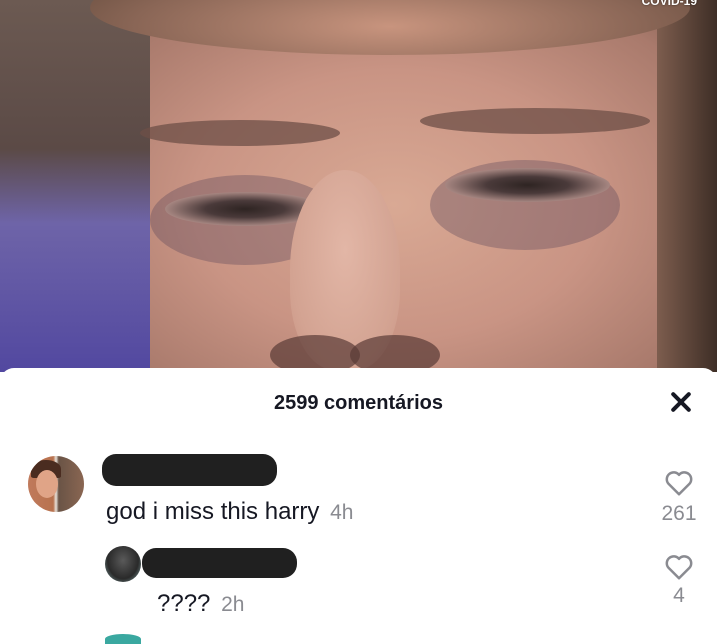 Image resolution: width=717 pixels, height=644 pixels. What do you see at coordinates (527, 185) in the screenshot?
I see `video-right-eye` at bounding box center [527, 185].